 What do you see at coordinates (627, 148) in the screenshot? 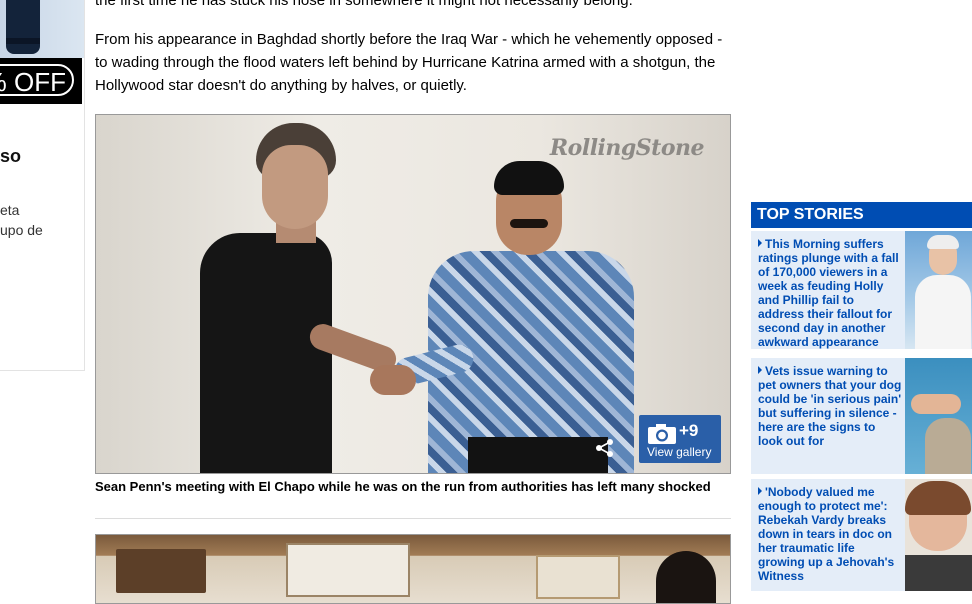
I see `rolling-stone-watermark: RollingStone` at bounding box center [627, 148].